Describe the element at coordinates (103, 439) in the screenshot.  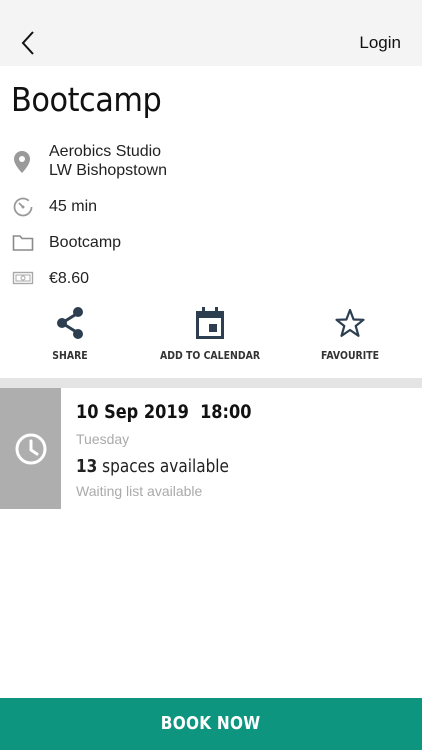
I see `session-day: Tuesday` at that location.